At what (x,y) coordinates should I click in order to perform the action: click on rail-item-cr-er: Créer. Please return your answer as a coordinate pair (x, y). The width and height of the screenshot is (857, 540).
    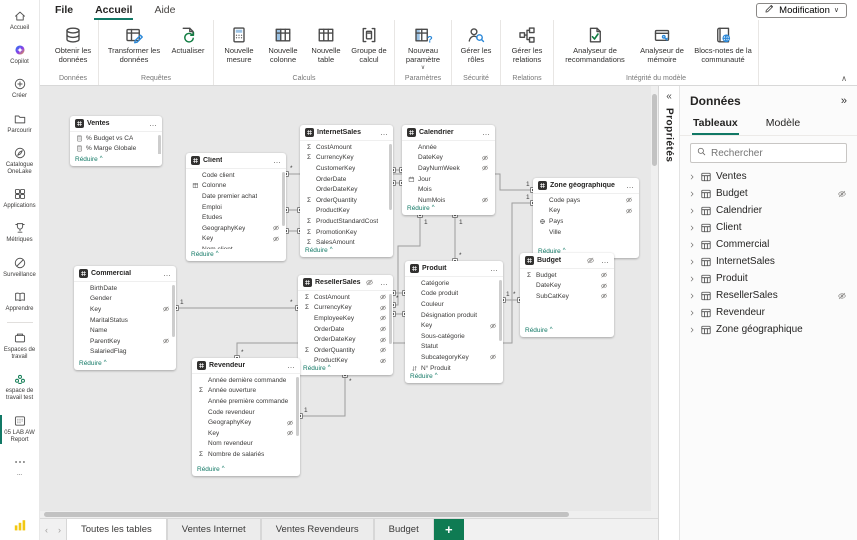
    Looking at the image, I should click on (19, 89).